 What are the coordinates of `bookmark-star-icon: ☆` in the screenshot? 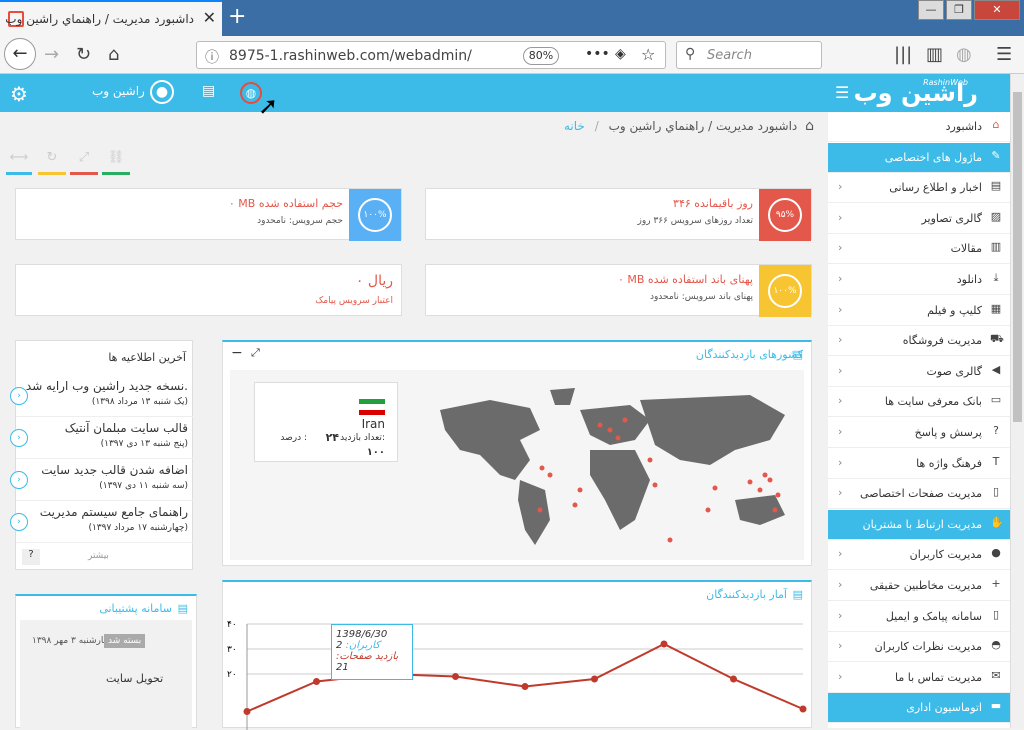 It's located at (648, 54).